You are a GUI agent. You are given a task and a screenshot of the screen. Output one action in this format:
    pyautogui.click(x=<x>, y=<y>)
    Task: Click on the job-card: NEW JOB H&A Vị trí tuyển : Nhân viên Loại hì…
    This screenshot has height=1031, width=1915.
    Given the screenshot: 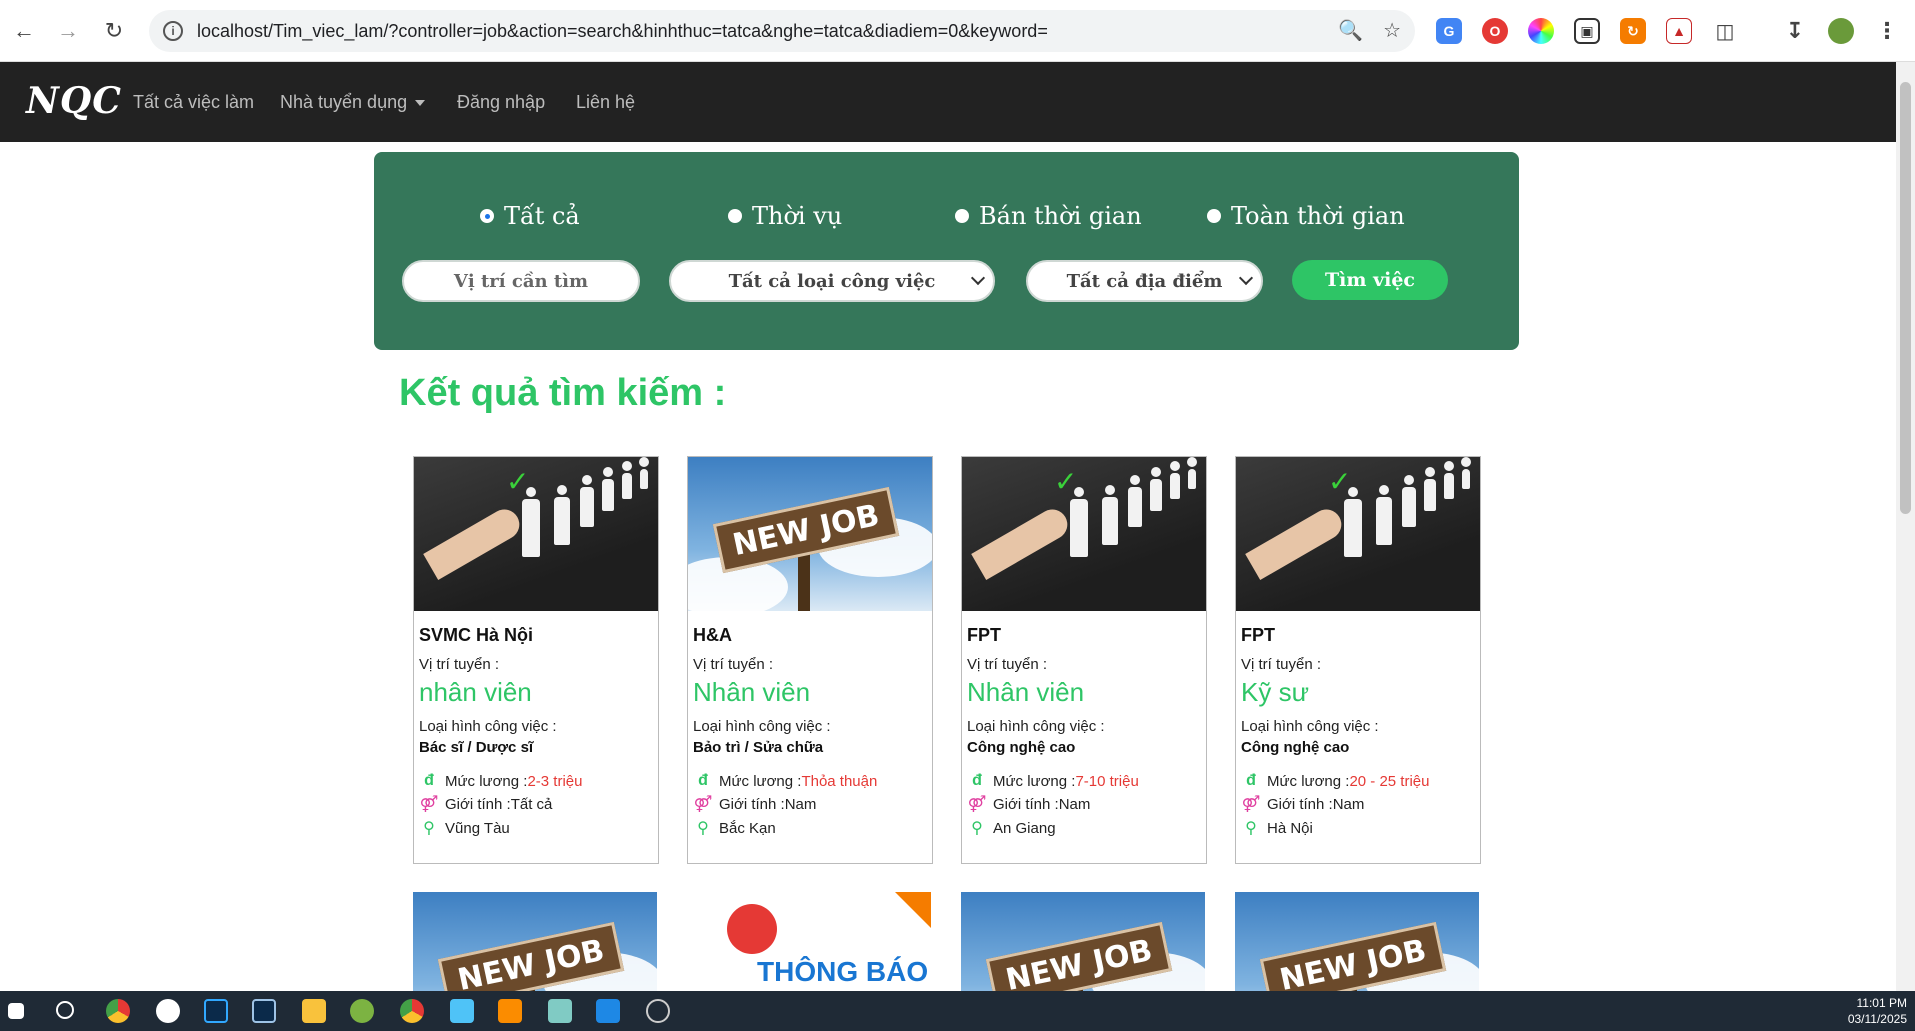 What is the action you would take?
    pyautogui.click(x=810, y=660)
    